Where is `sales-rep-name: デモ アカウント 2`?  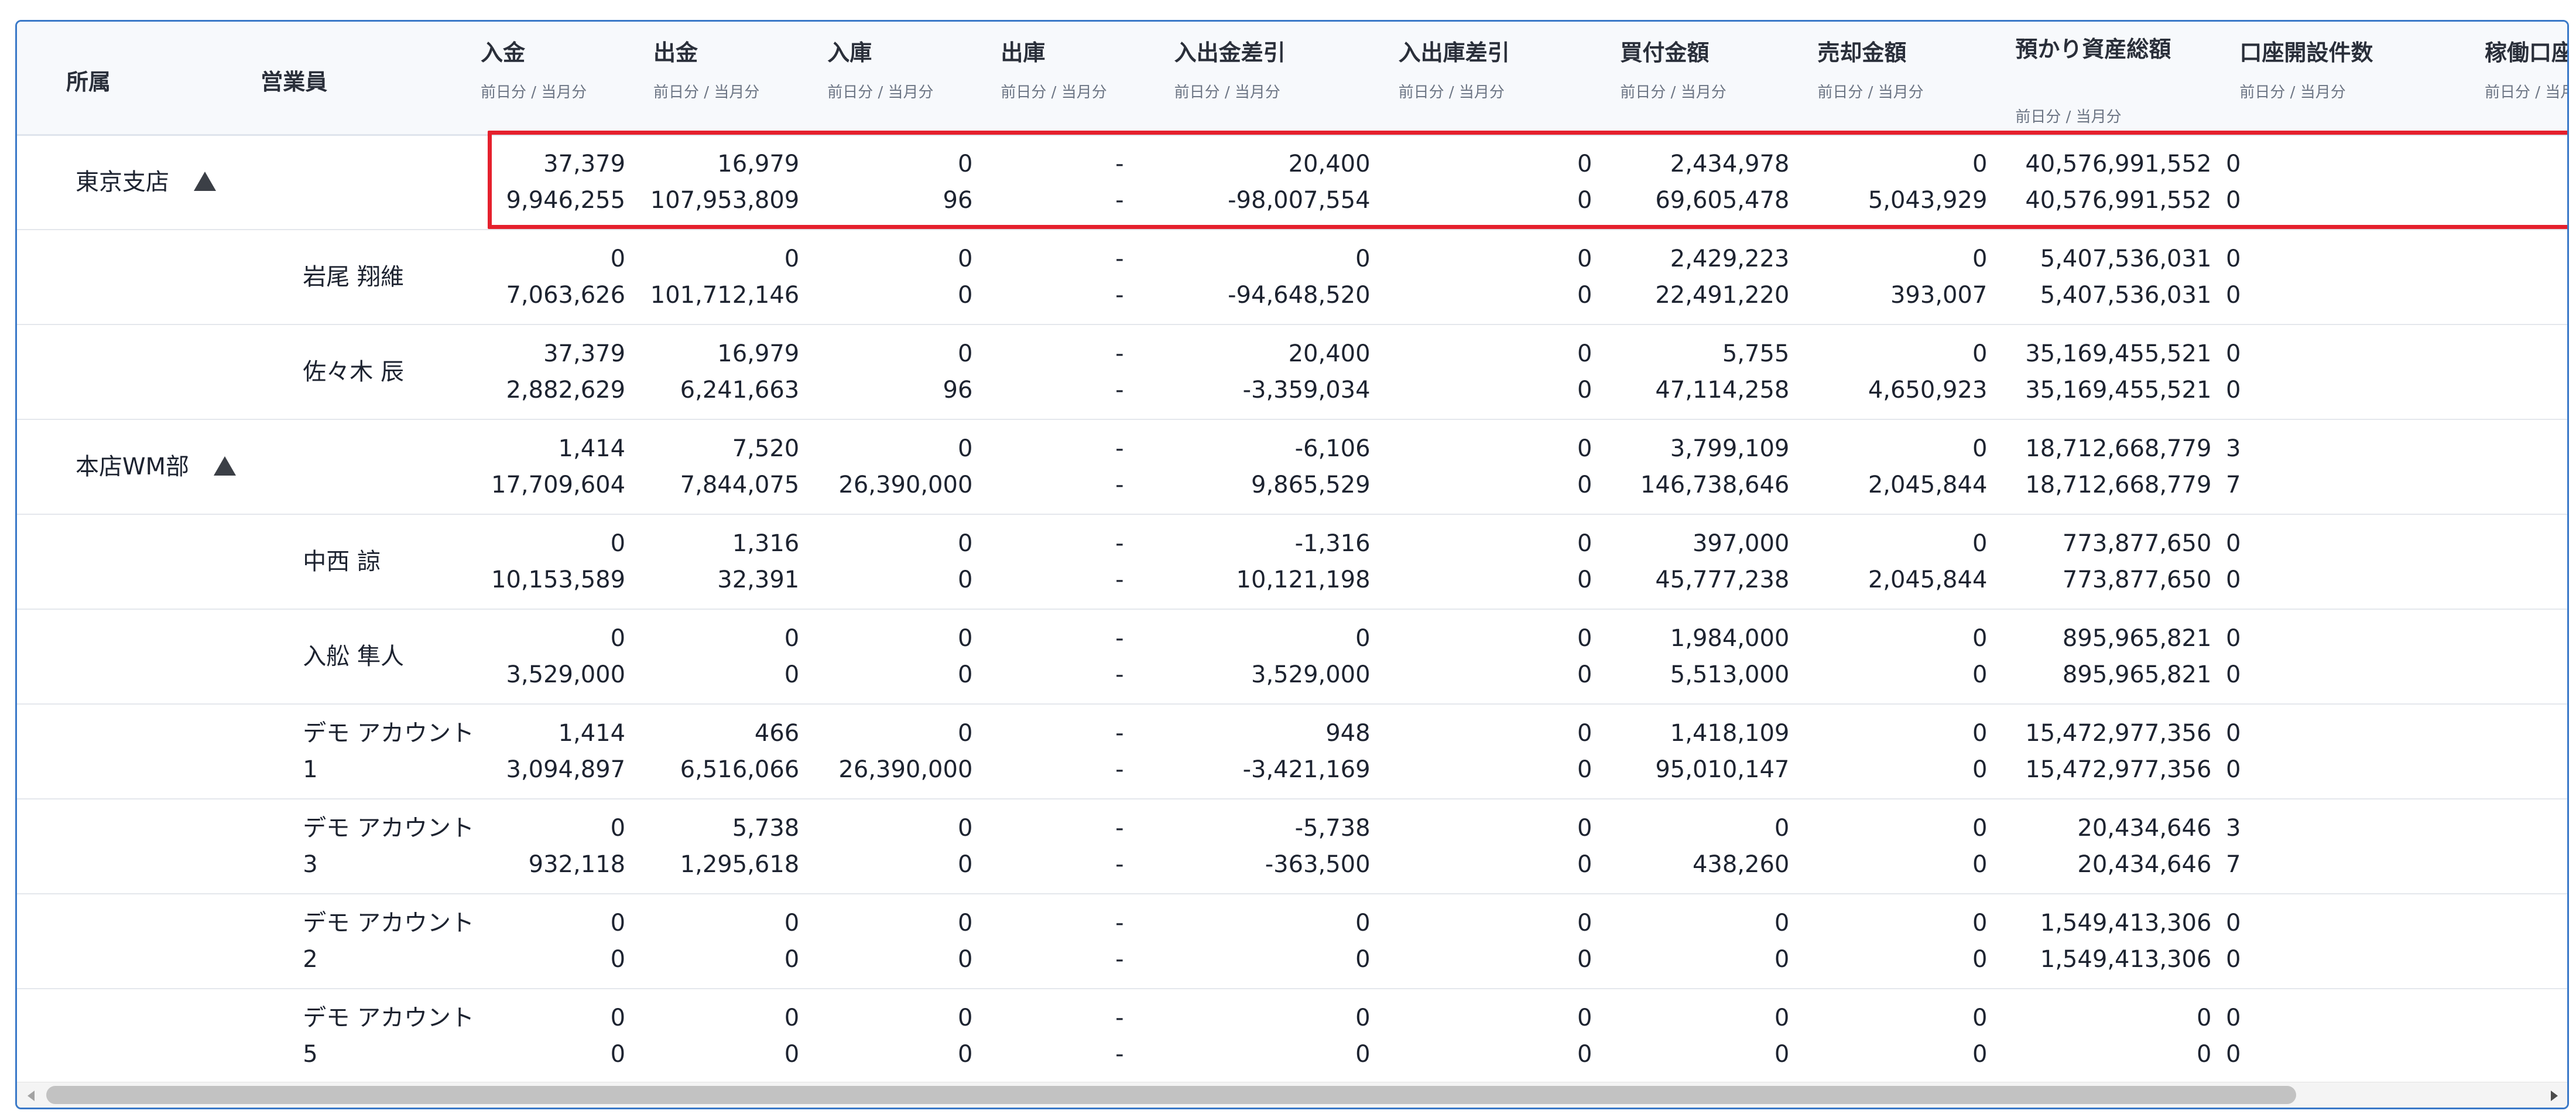
sales-rep-name: デモ アカウント 2 is located at coordinates (388, 942).